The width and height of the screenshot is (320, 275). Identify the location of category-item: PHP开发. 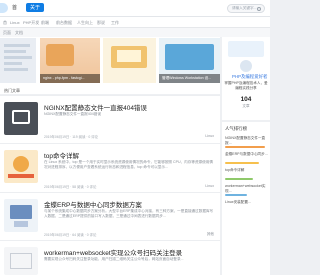
(31, 23).